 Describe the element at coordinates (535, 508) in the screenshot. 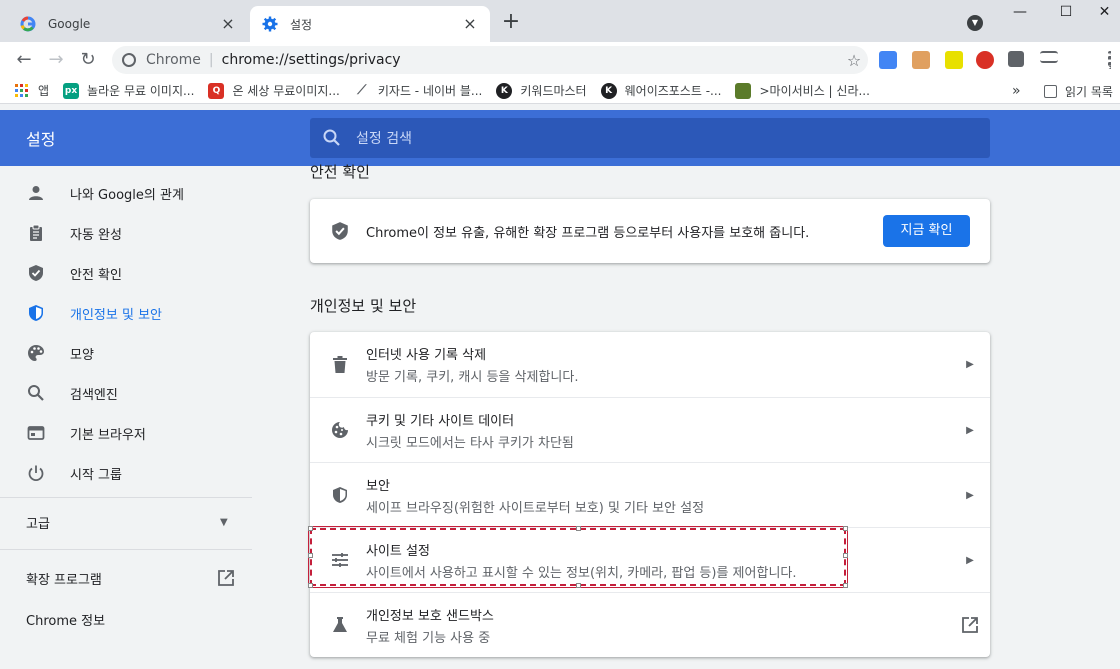

I see `row-subtitle: 세이프 브라우징(위험한 사이트로부터 보호) 및 기타 보안 설정` at that location.